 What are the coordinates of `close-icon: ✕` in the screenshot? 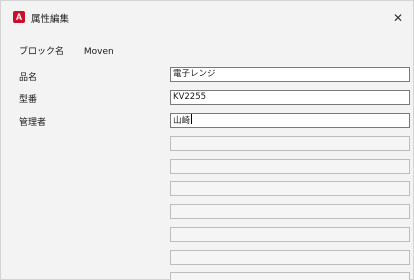 It's located at (398, 18).